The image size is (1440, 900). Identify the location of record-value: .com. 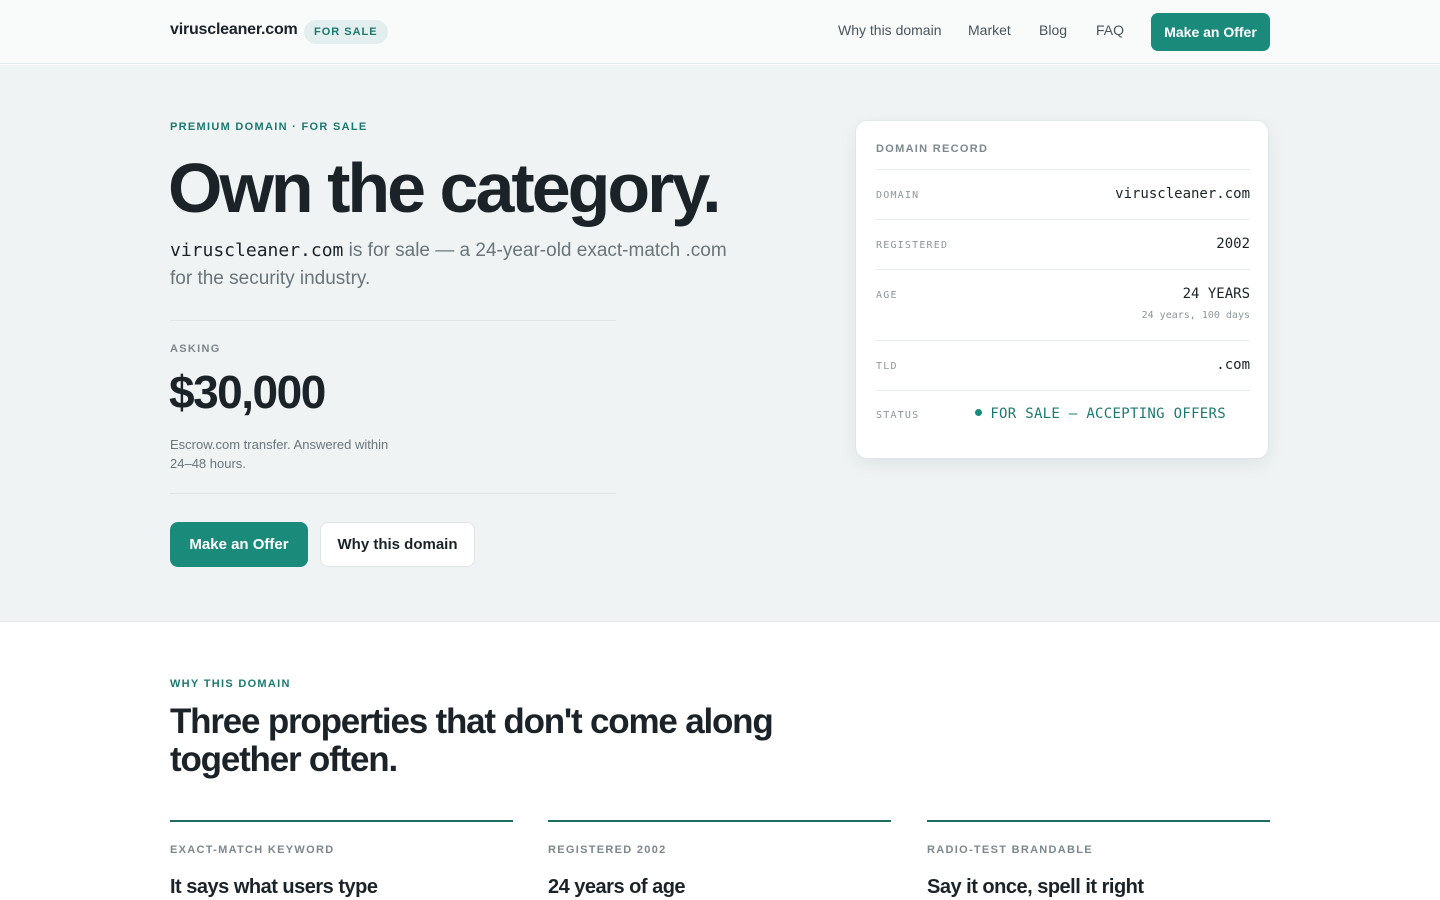
(1233, 365).